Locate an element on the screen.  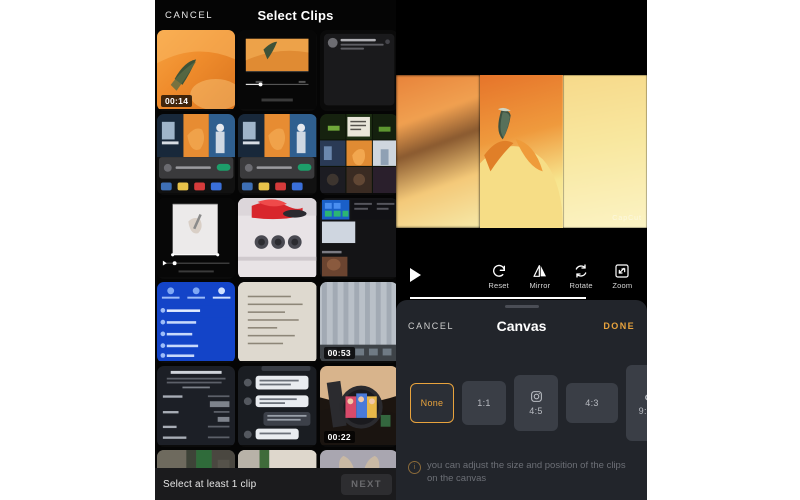
rotate-label: Rotate is located at coordinates (581, 285).